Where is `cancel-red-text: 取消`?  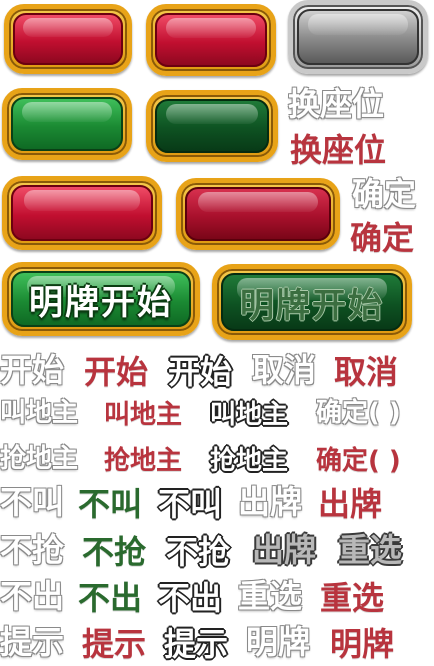
cancel-red-text: 取消 is located at coordinates (366, 372).